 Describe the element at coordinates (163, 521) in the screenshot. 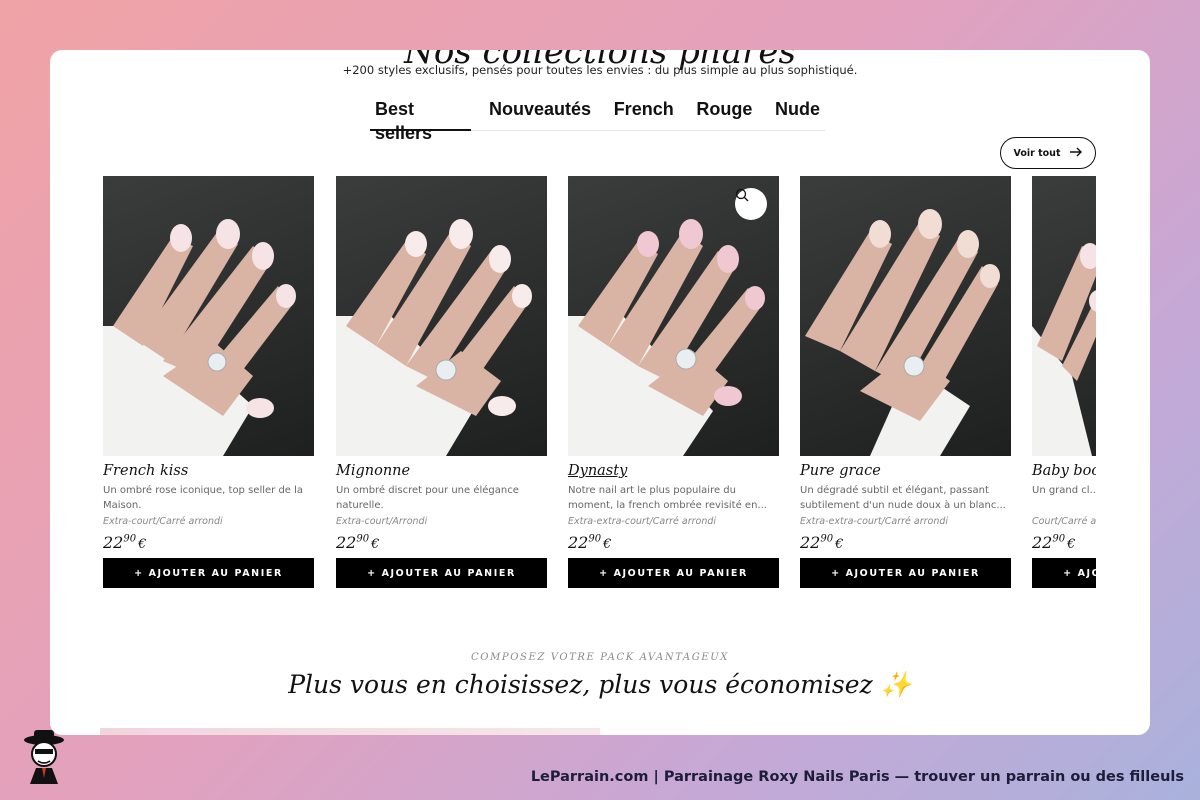

I see `product-shape: Extra-court/Carré arrondi` at that location.